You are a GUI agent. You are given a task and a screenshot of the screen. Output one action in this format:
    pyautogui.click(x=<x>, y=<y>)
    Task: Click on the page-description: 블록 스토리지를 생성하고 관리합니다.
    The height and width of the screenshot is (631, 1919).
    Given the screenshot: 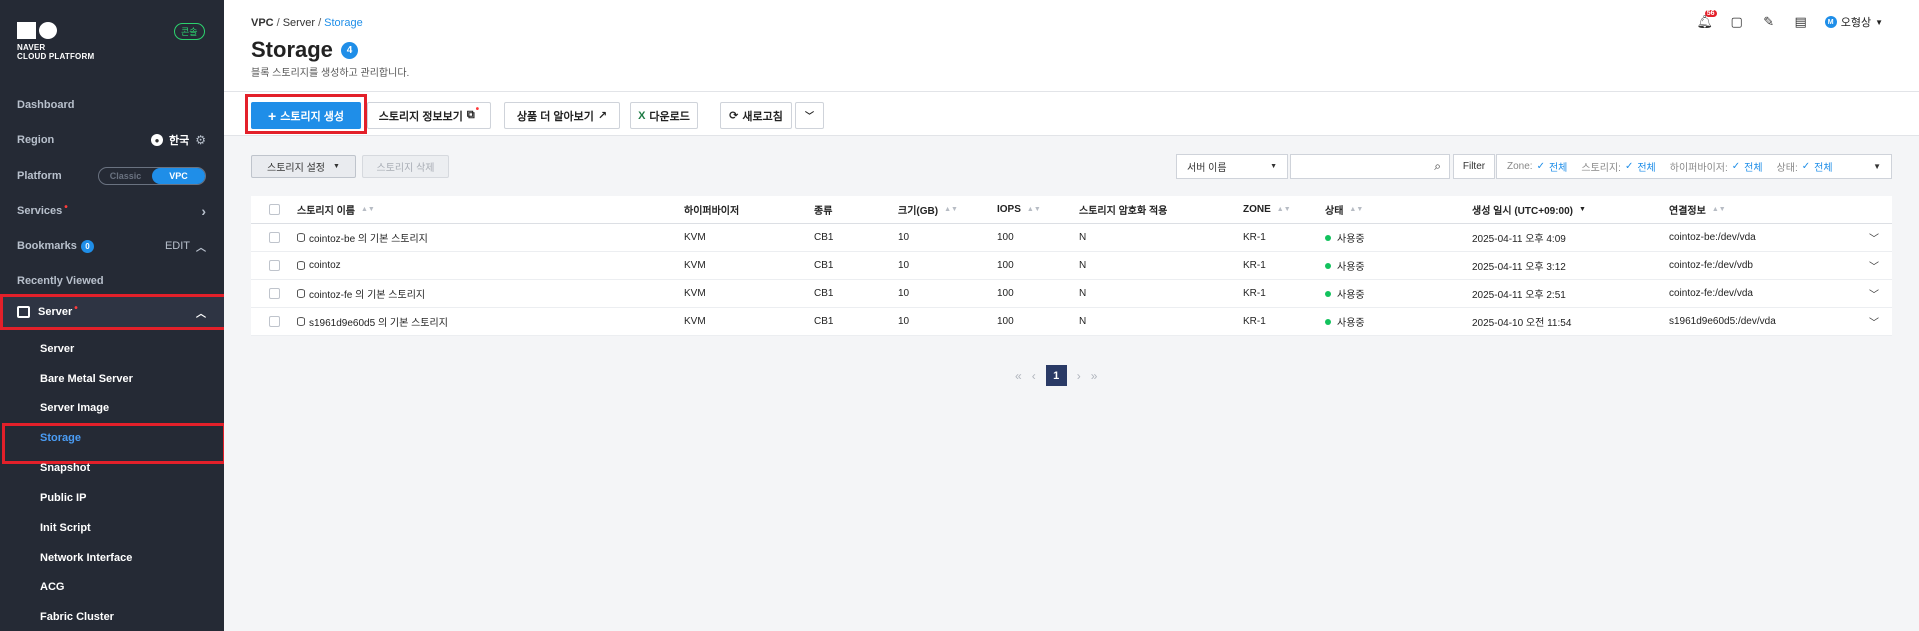 What is the action you would take?
    pyautogui.click(x=330, y=73)
    